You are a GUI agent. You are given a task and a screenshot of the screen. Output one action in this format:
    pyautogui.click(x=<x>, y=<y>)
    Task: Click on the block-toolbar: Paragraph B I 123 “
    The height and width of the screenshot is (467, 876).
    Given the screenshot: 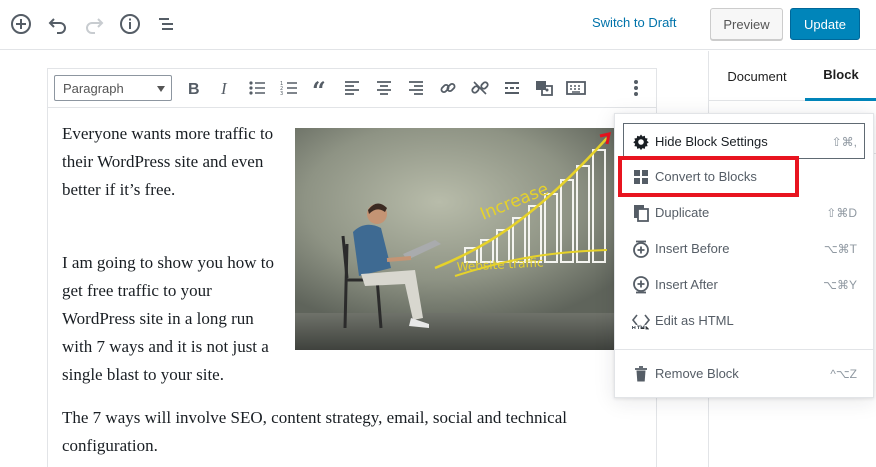 What is the action you would take?
    pyautogui.click(x=352, y=88)
    